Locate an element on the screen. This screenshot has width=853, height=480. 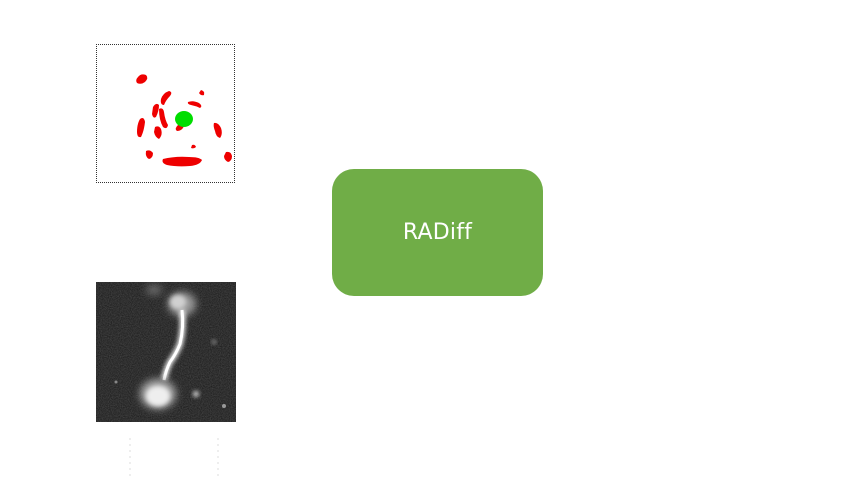
radio-galaxy-image is located at coordinates (166, 352).